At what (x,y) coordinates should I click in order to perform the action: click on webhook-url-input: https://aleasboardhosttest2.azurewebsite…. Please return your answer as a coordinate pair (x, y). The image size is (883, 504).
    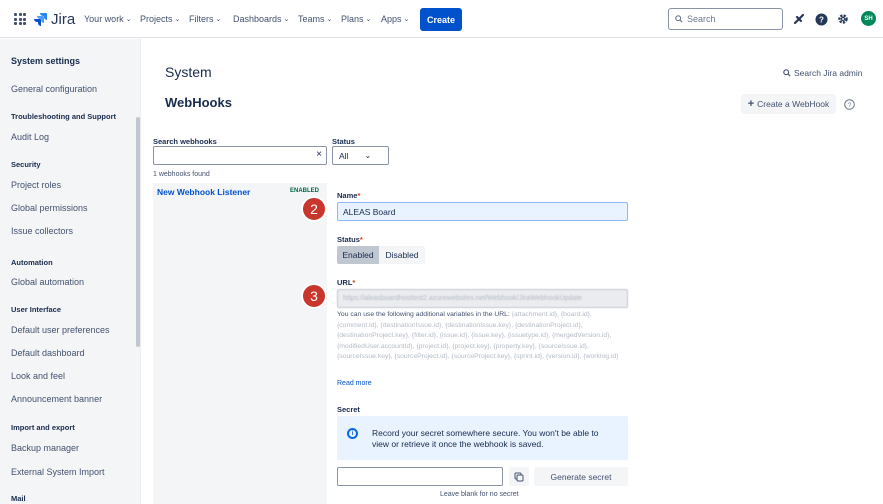
    Looking at the image, I should click on (482, 298).